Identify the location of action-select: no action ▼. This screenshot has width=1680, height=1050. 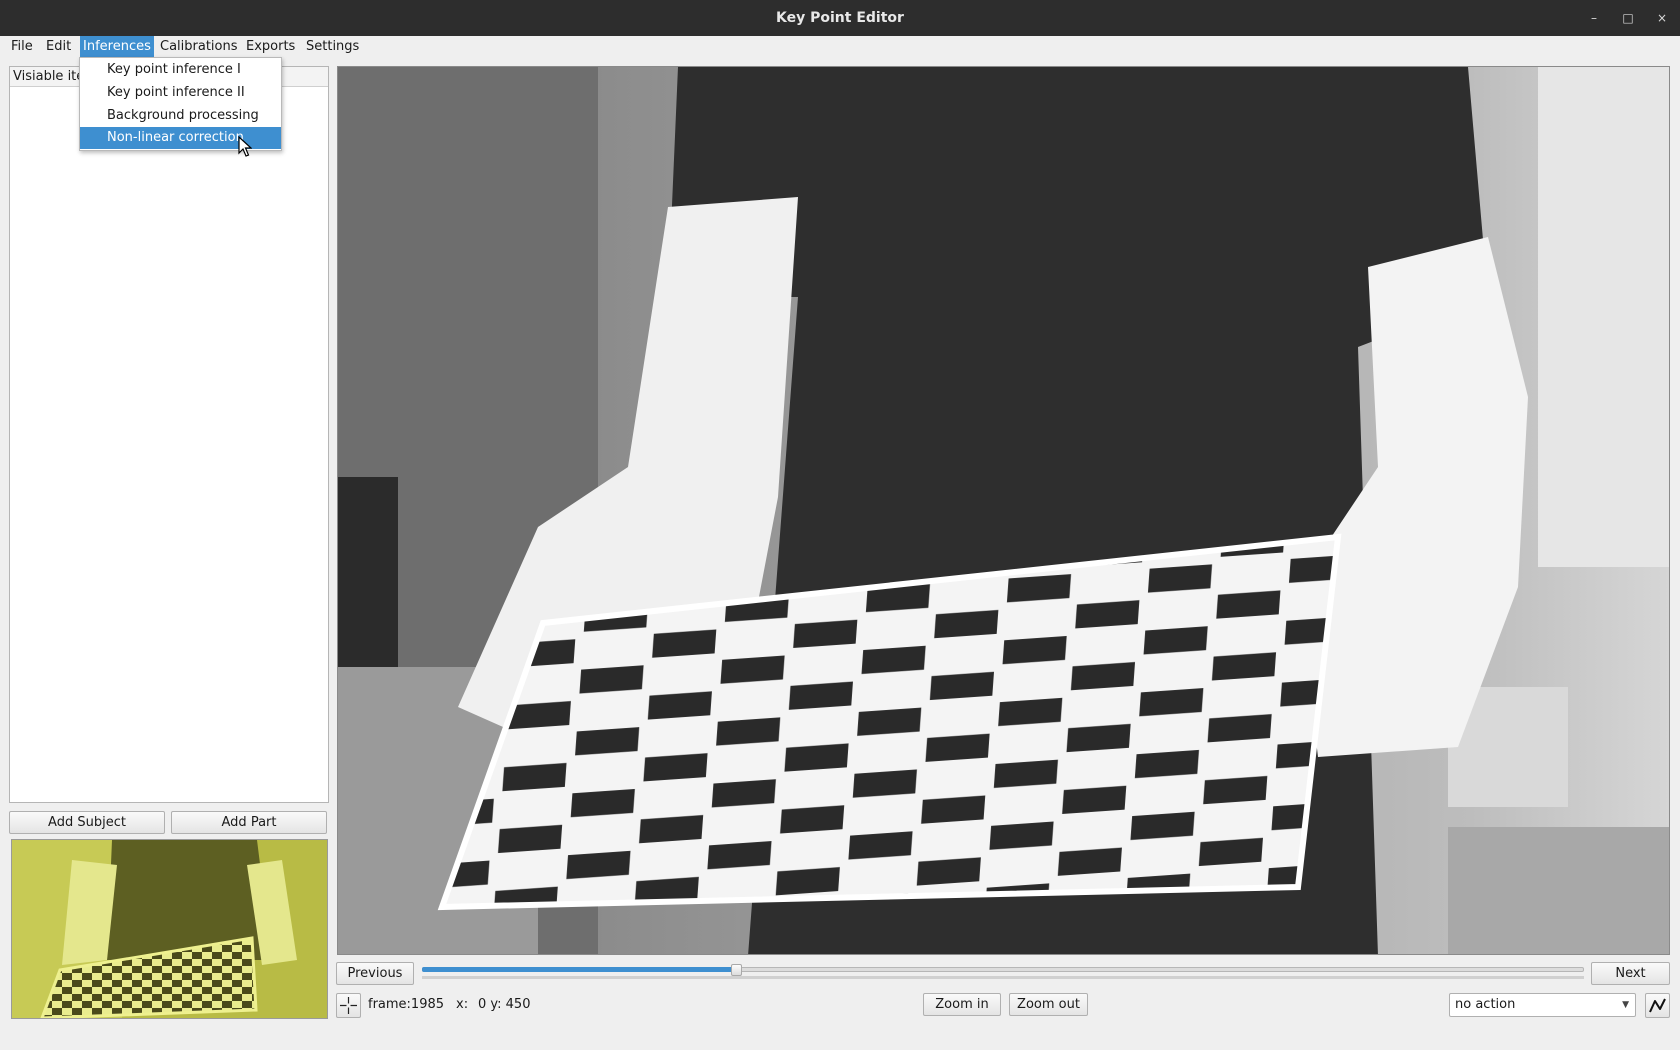
(1542, 1005).